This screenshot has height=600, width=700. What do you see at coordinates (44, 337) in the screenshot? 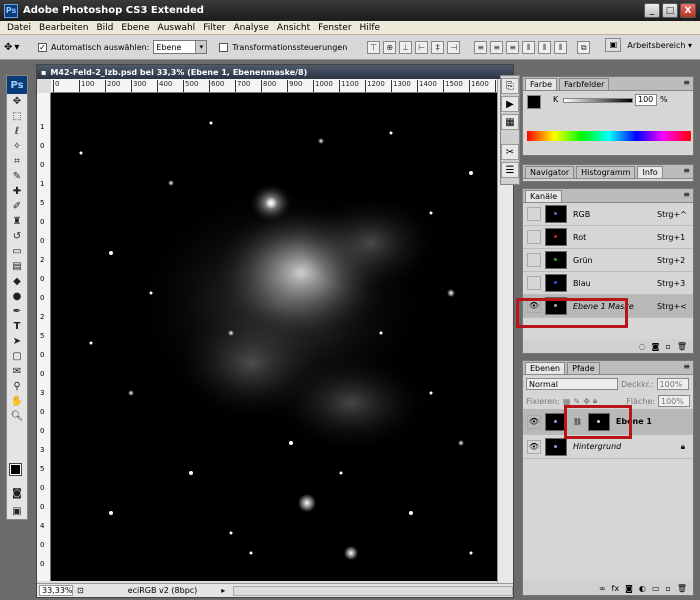
I see `vertical-ruler: 1 0 0 1 5 0 0 2 0 0 2 5 0 0 3 0 0 3 5 0 0 4 0 0` at bounding box center [44, 337].